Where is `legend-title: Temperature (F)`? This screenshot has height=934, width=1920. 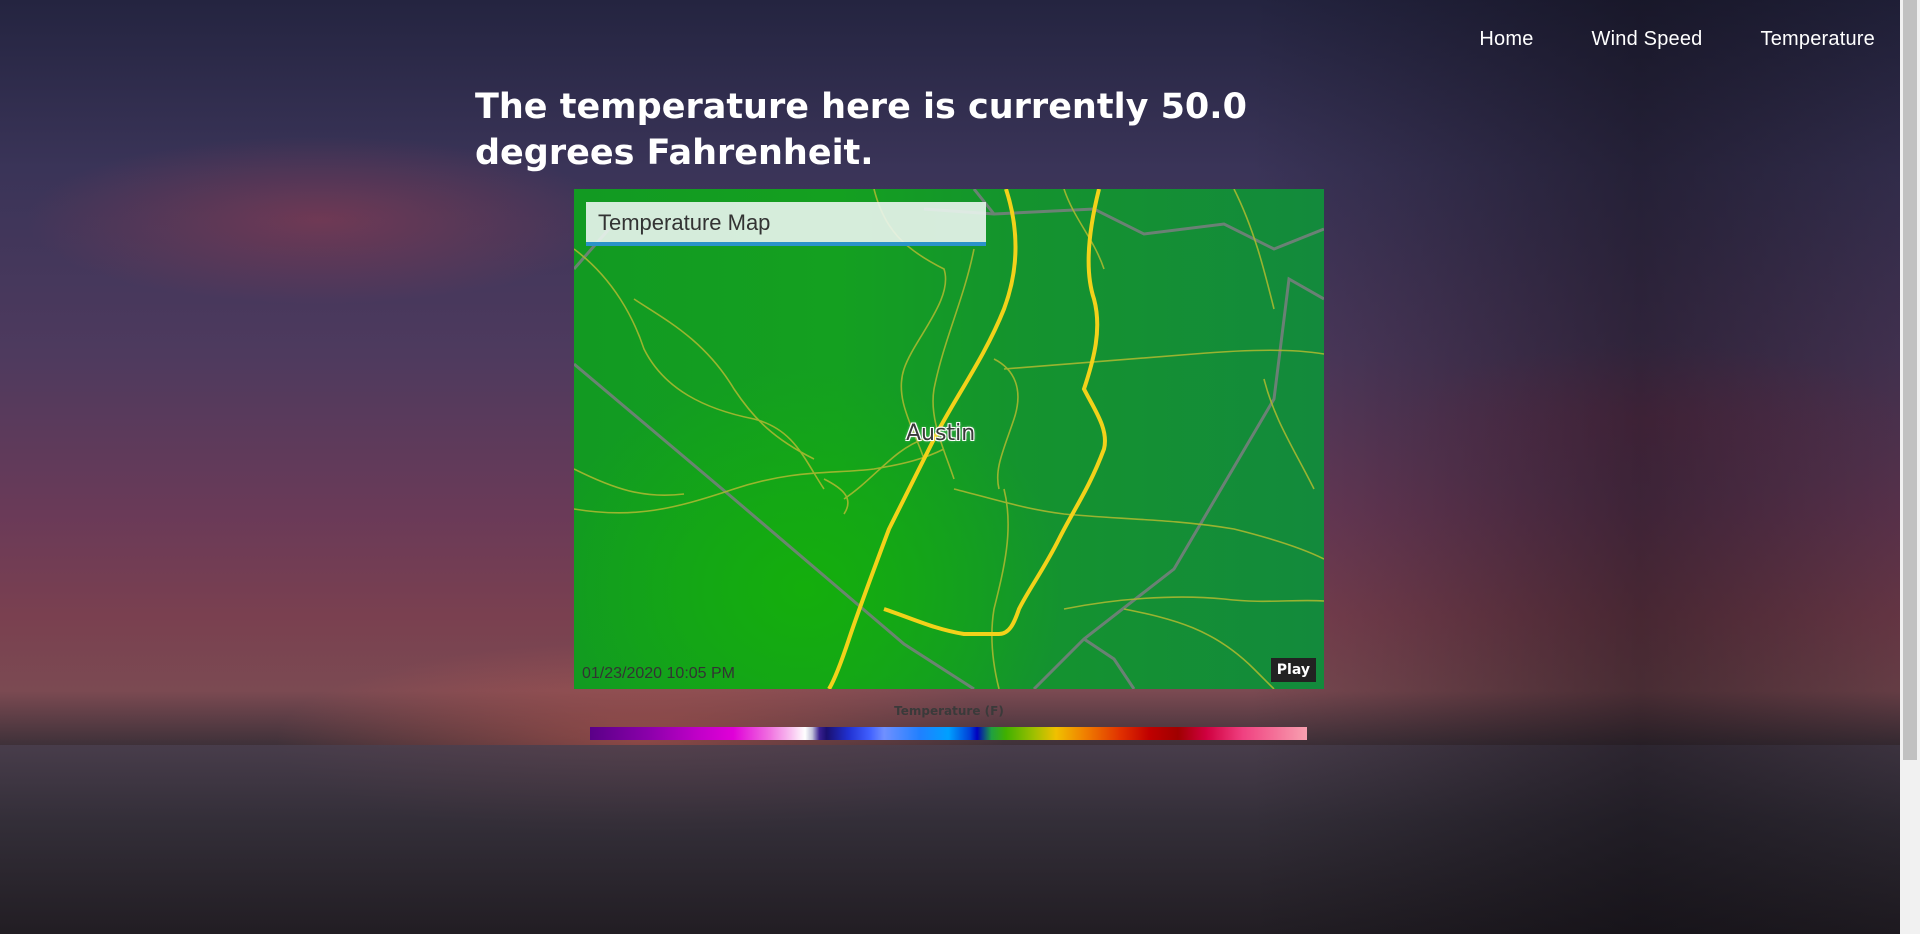 legend-title: Temperature (F) is located at coordinates (949, 711).